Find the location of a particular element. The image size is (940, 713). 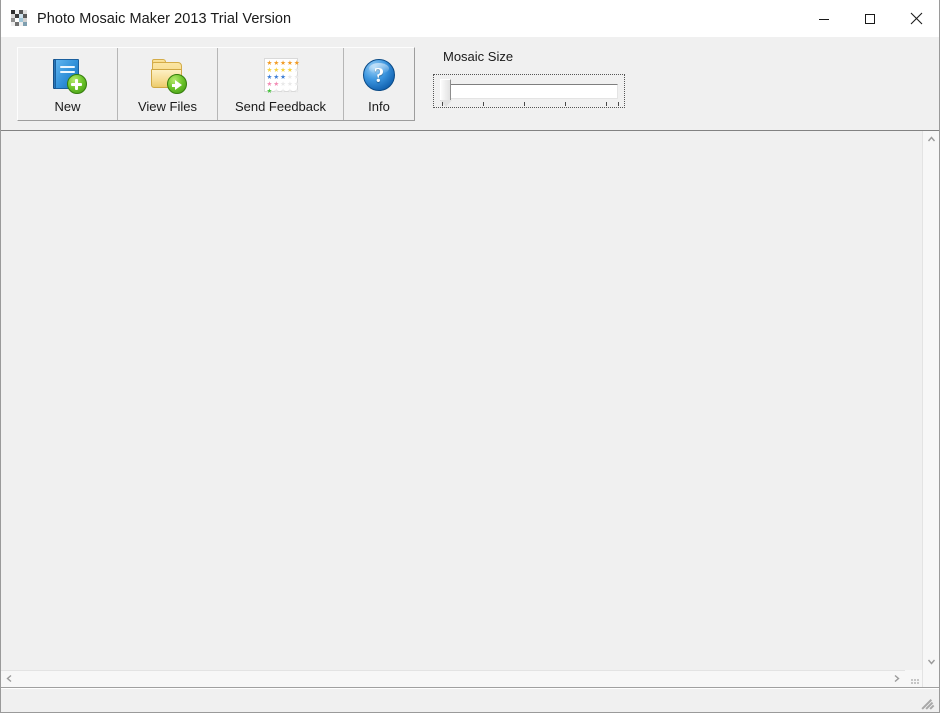

maximize-button is located at coordinates (870, 18).